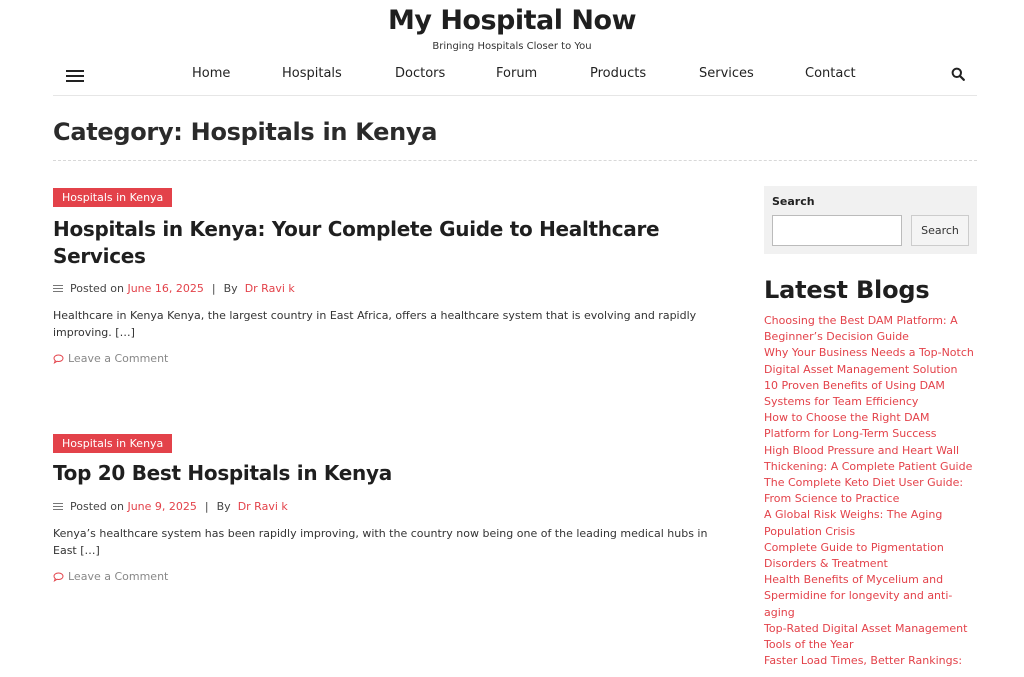 The height and width of the screenshot is (677, 1024). What do you see at coordinates (312, 73) in the screenshot?
I see `nav-item-hospitals: Hospitals` at bounding box center [312, 73].